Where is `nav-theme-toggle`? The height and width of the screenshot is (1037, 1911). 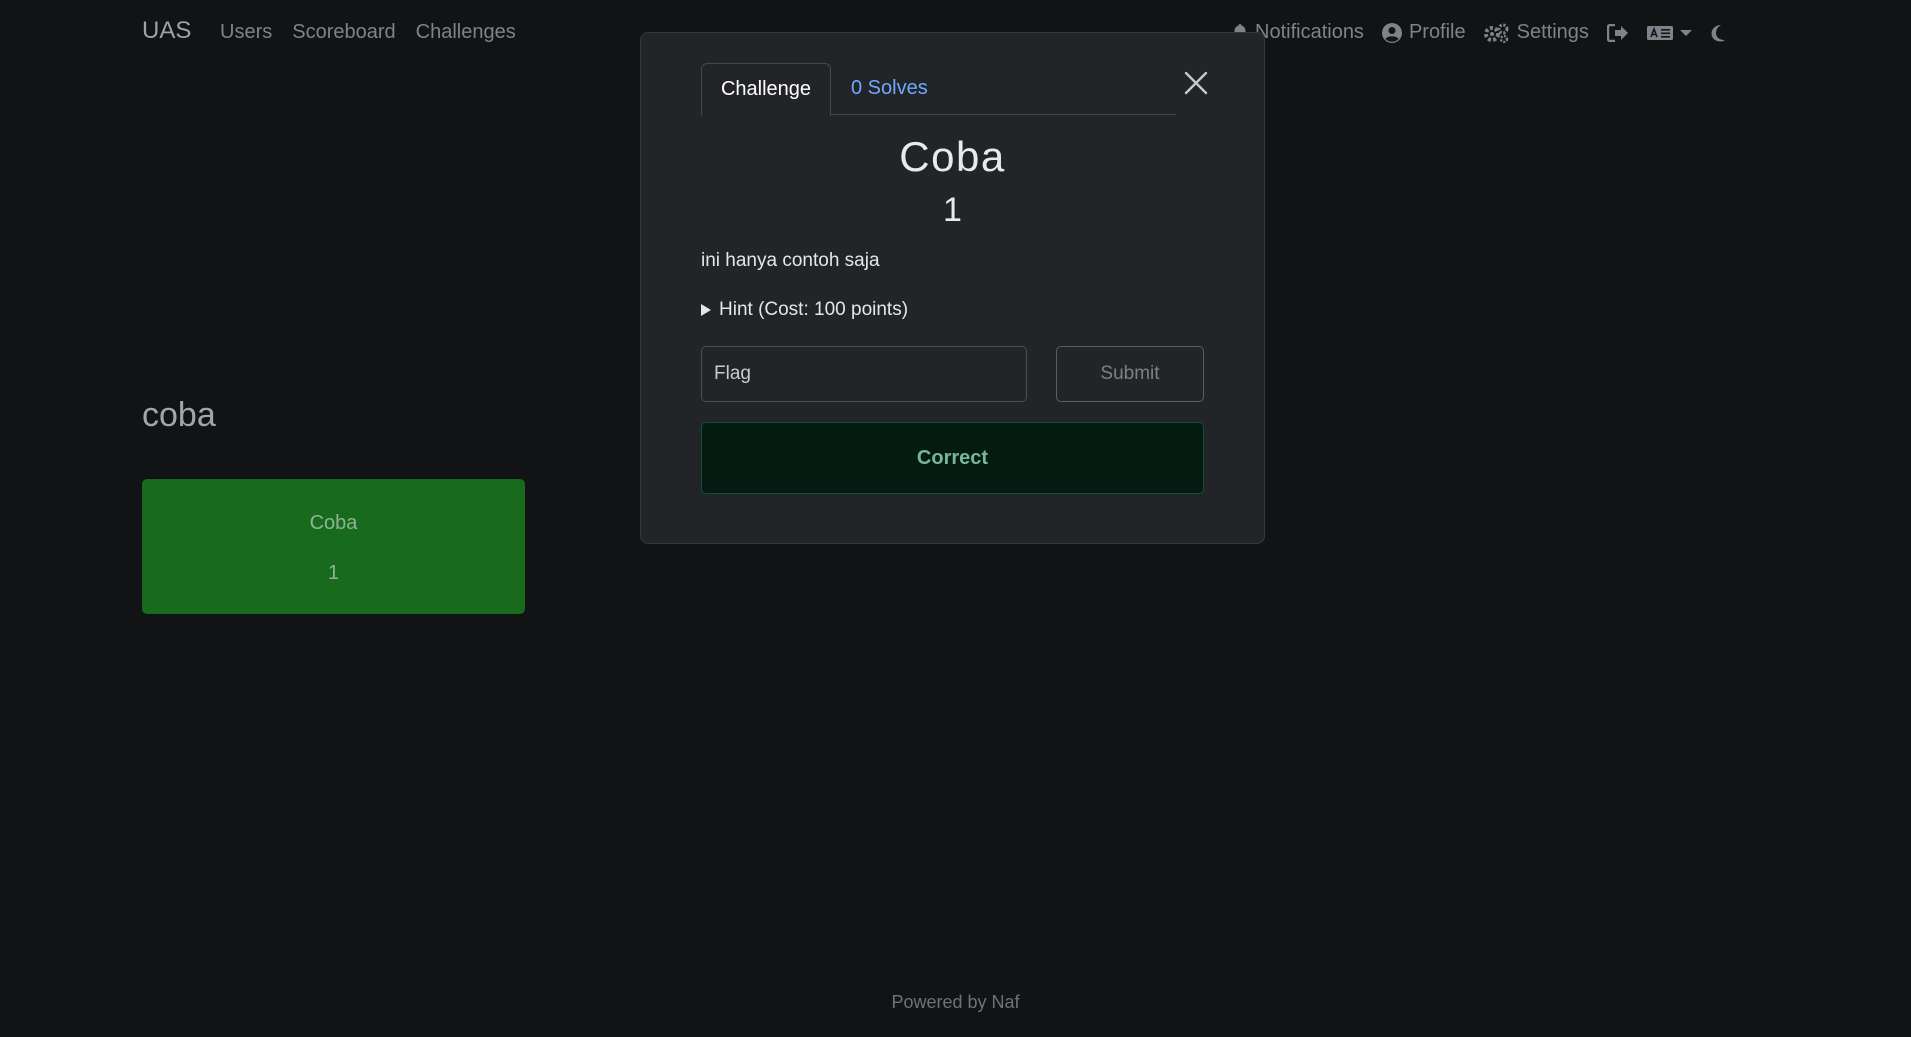 nav-theme-toggle is located at coordinates (1718, 33).